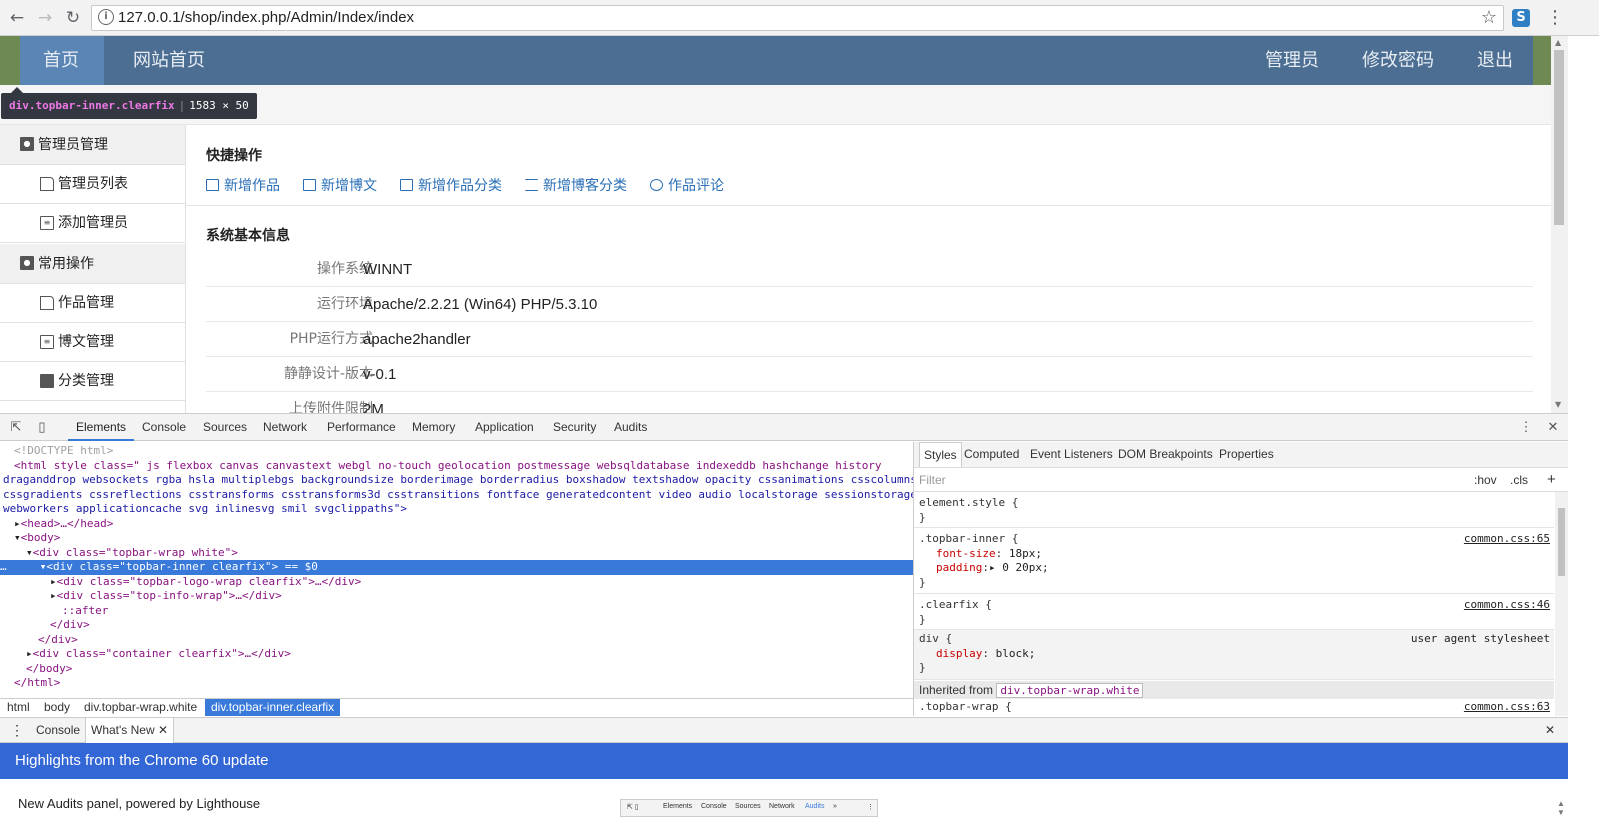  What do you see at coordinates (1292, 60) in the screenshot?
I see `nav-admin: 管理员` at bounding box center [1292, 60].